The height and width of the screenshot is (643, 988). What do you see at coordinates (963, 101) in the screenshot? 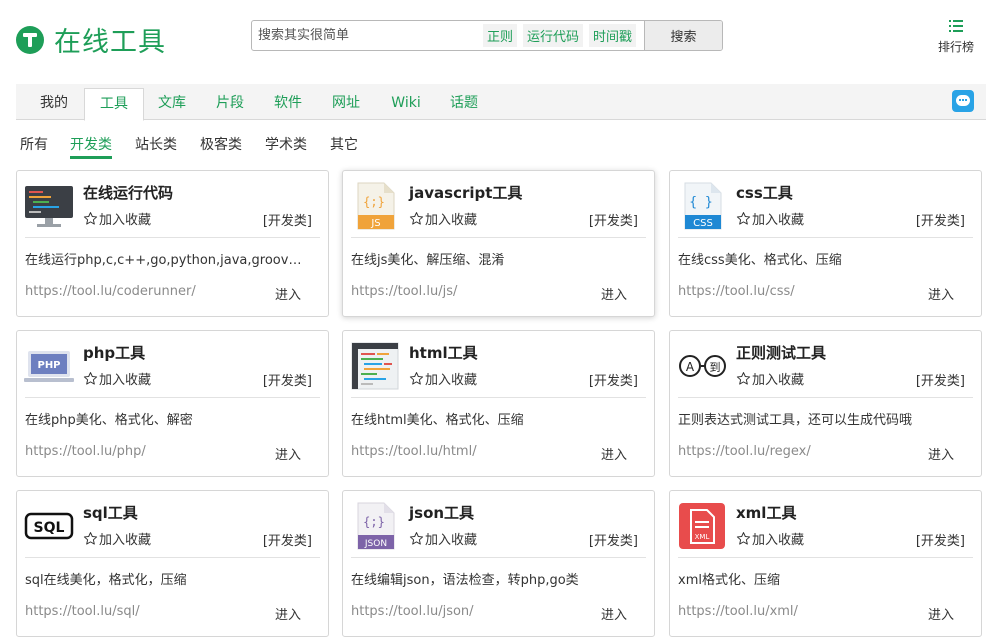
I see `chat-button` at bounding box center [963, 101].